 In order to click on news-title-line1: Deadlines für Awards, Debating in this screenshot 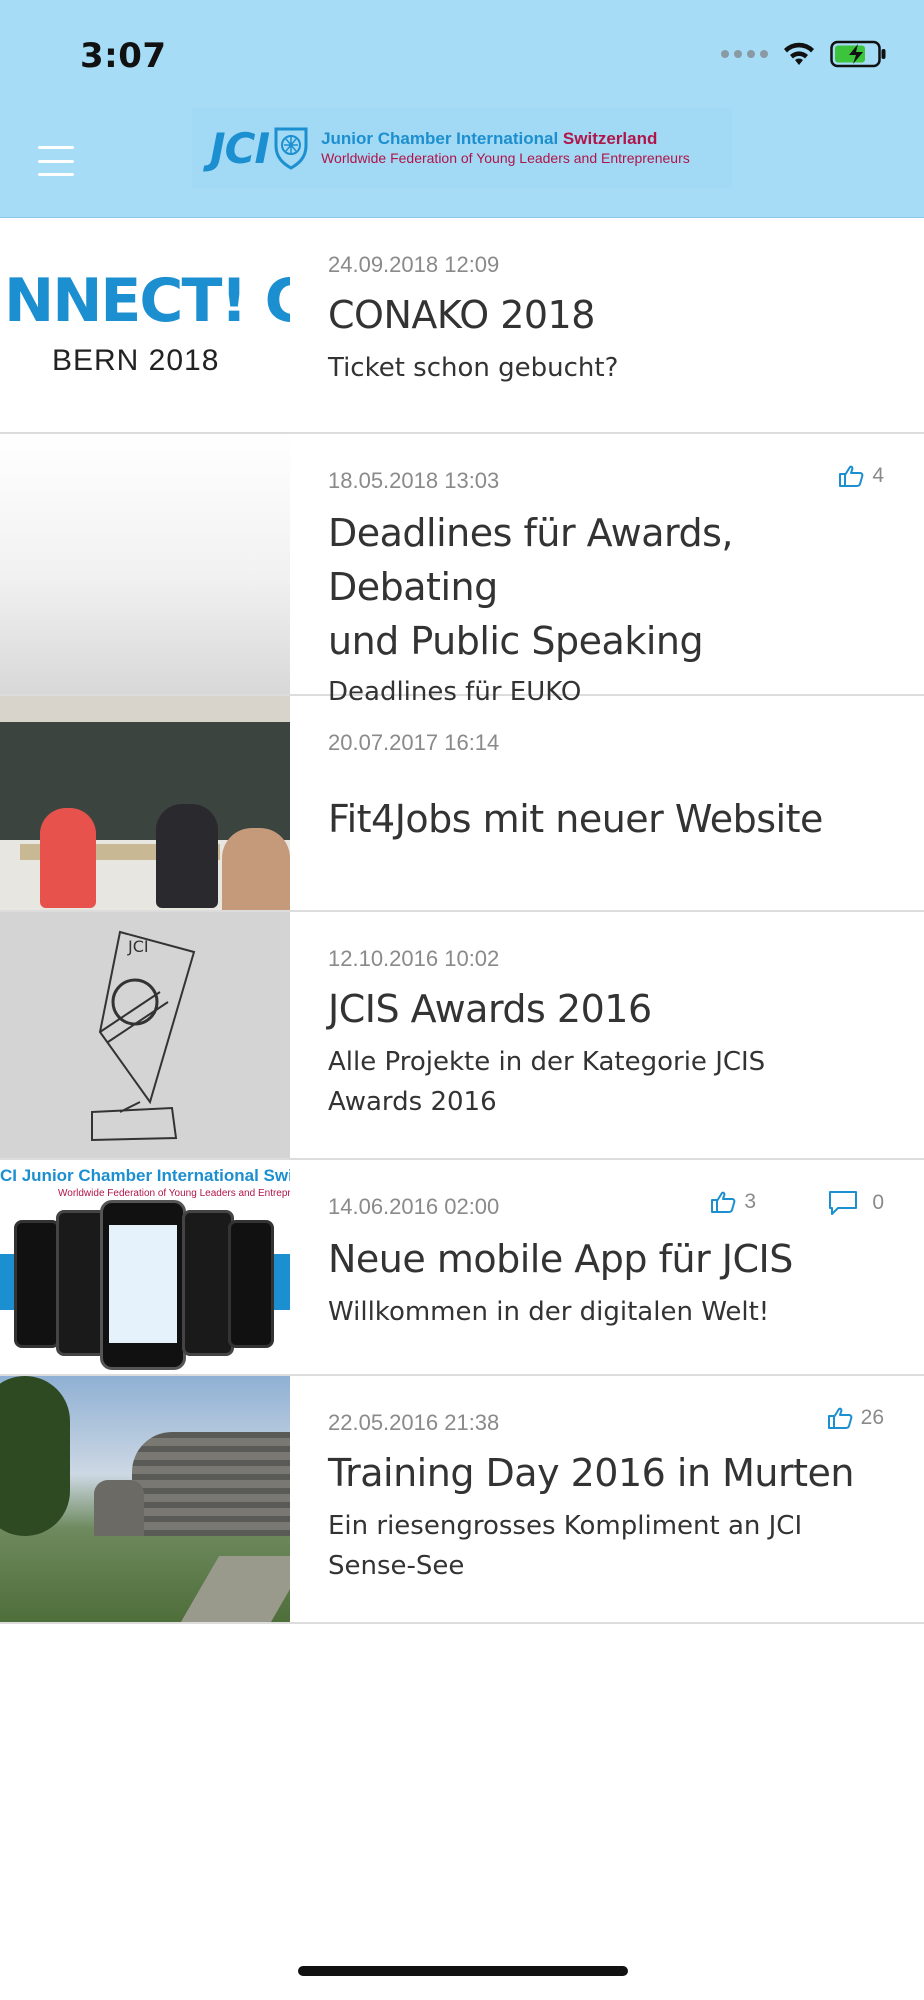, I will do `click(530, 560)`.